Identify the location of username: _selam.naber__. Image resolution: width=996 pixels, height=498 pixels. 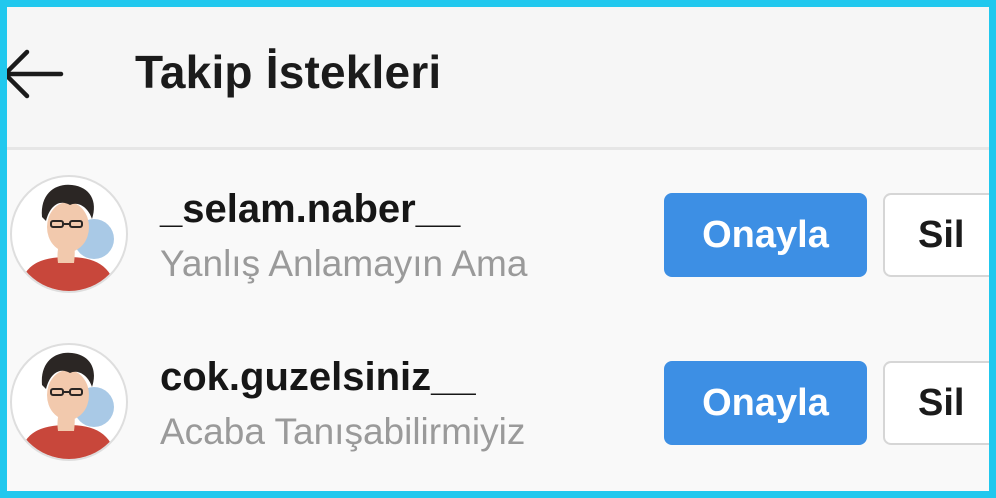
(310, 209).